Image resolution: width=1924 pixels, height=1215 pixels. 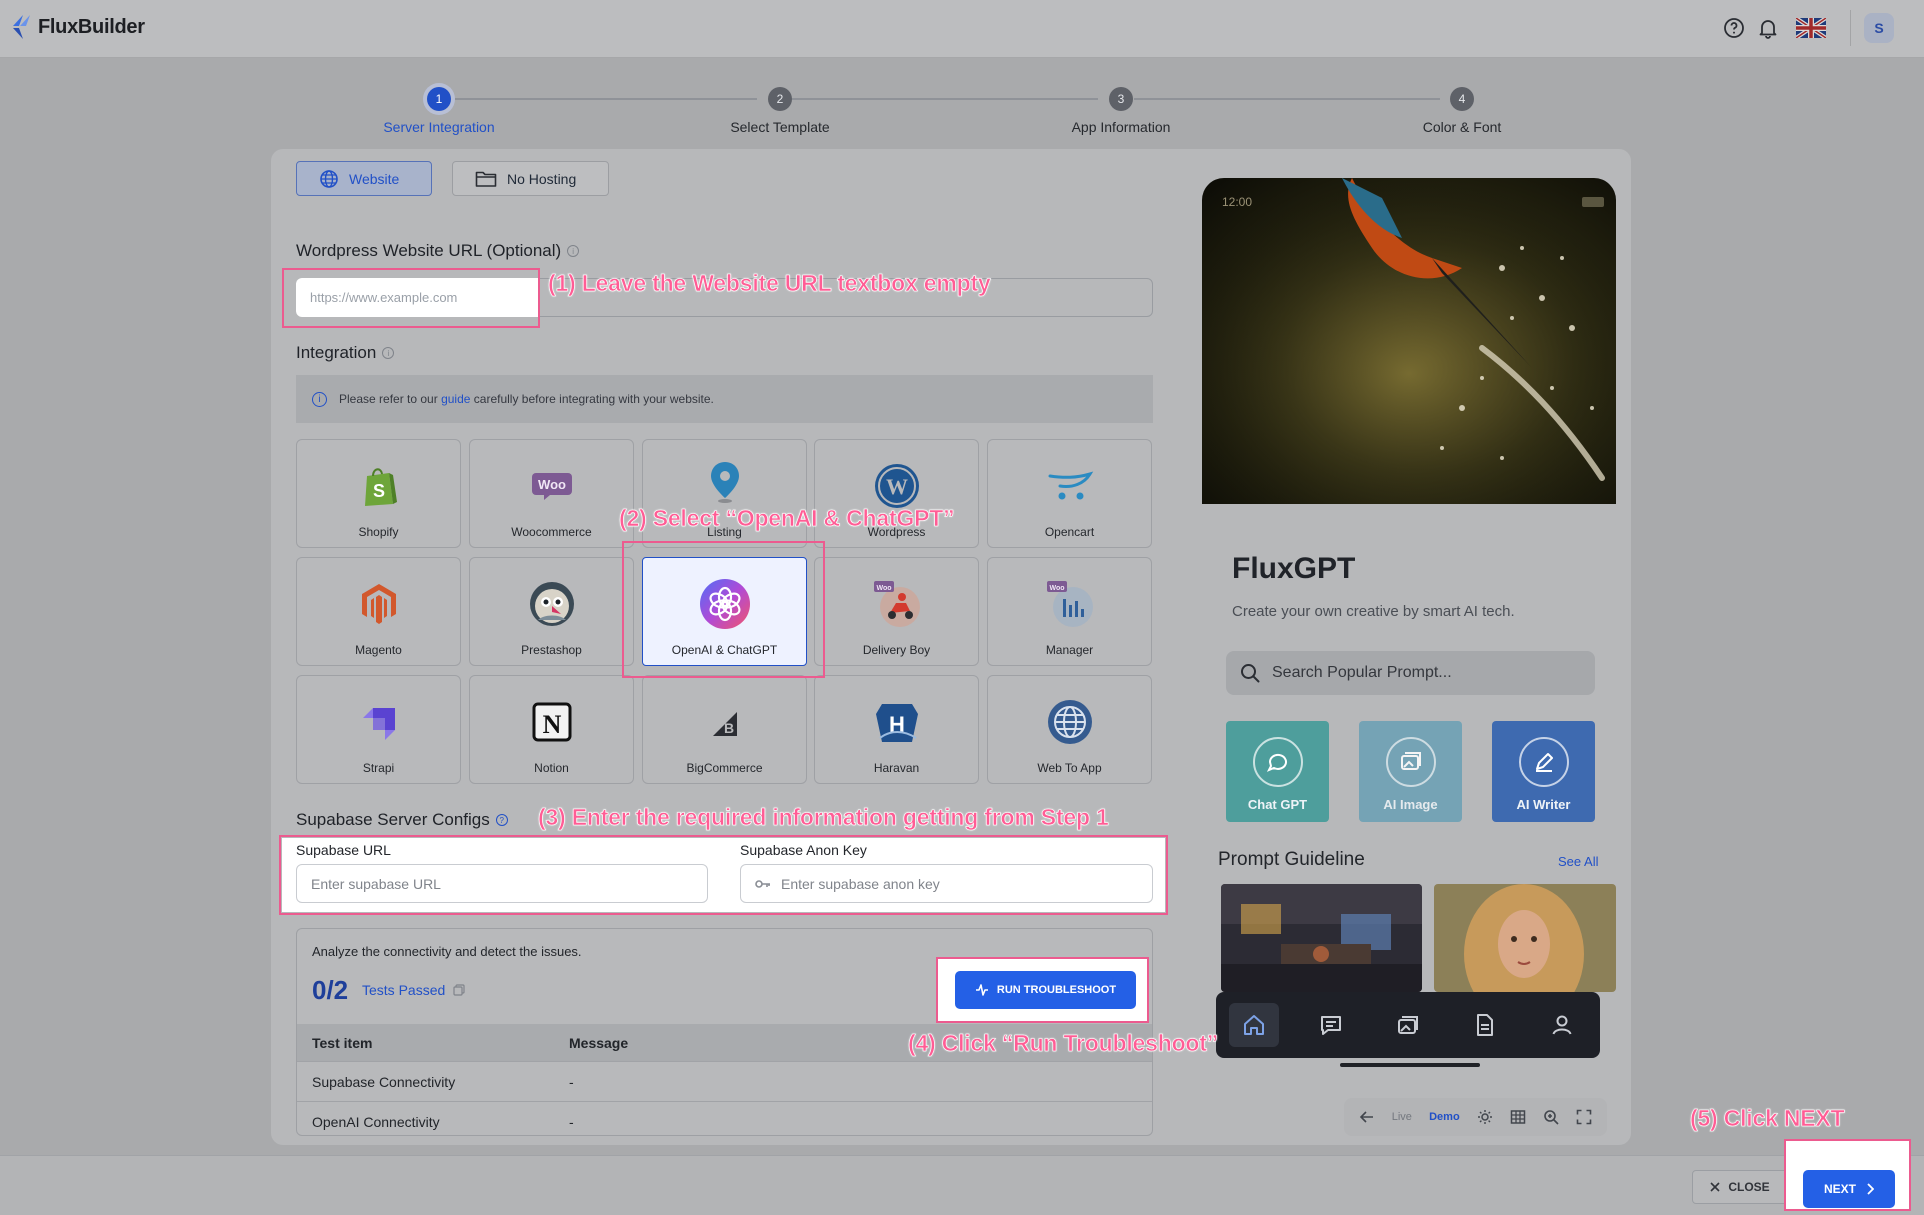 I want to click on integration-haravan: H Haravan, so click(x=896, y=729).